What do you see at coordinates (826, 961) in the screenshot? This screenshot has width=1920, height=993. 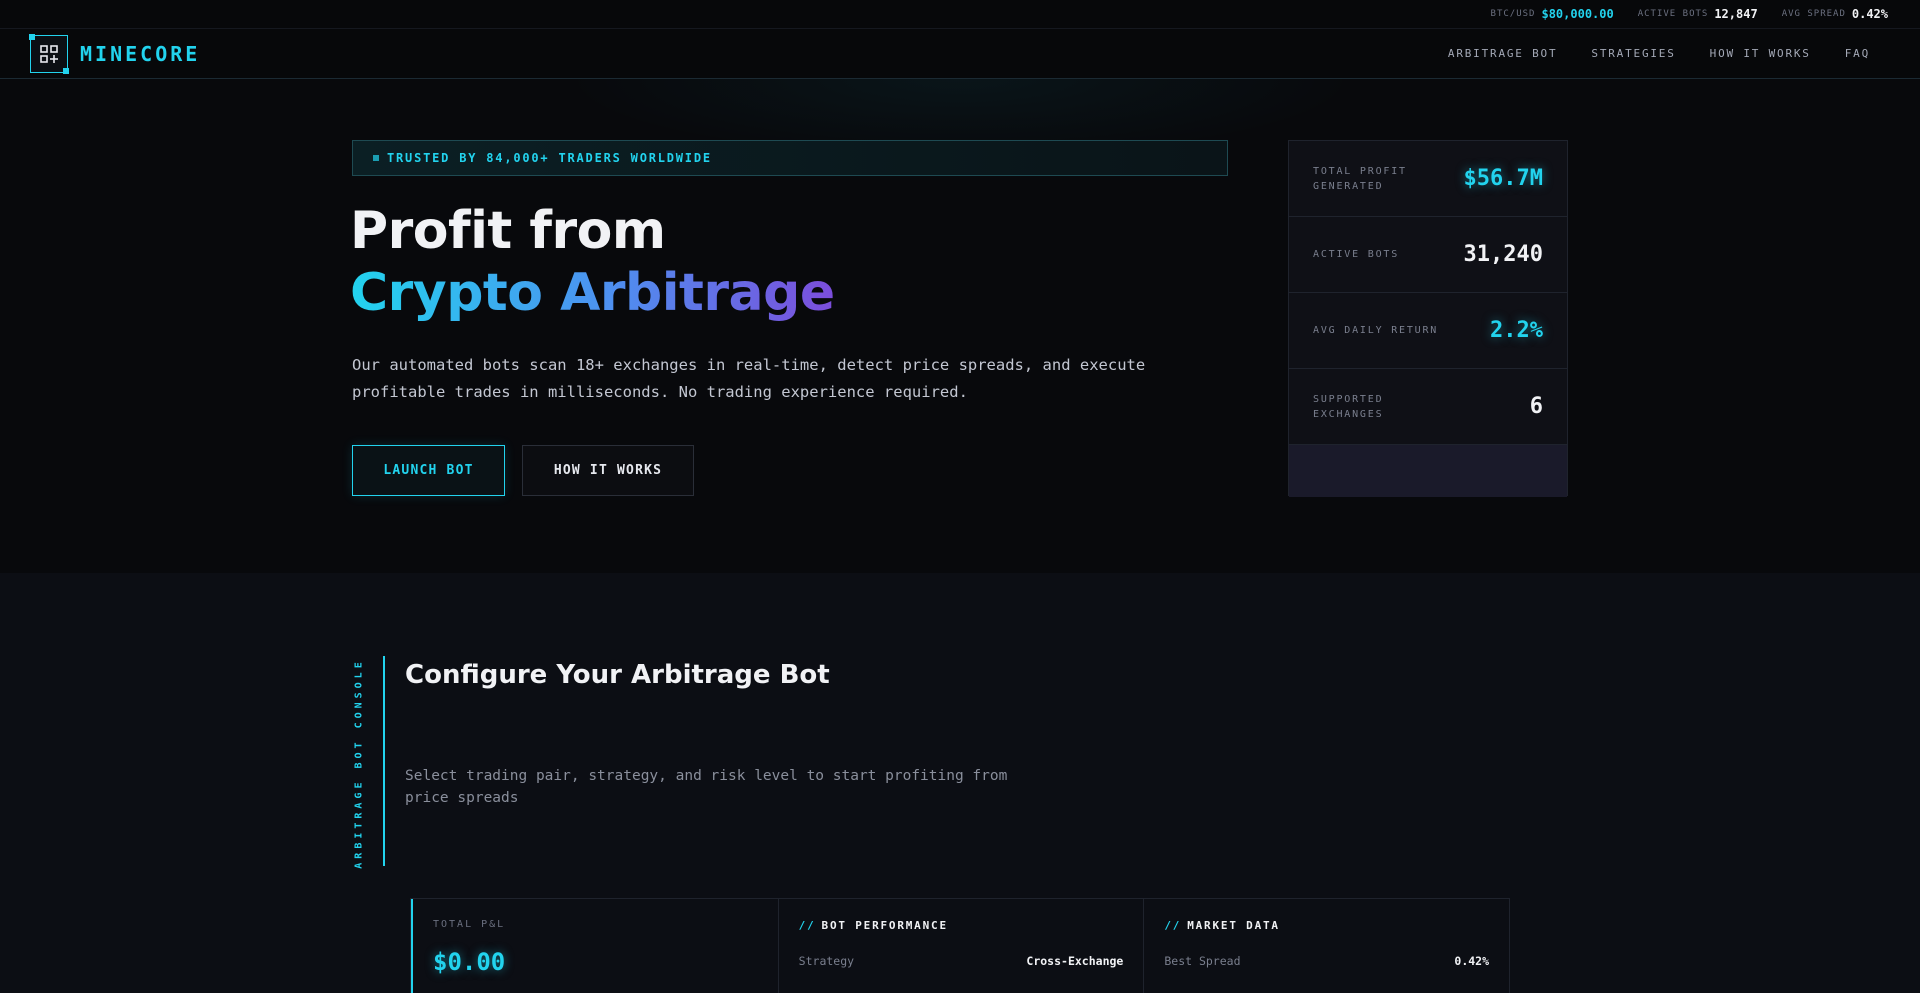 I see `strategy-key: Strategy` at bounding box center [826, 961].